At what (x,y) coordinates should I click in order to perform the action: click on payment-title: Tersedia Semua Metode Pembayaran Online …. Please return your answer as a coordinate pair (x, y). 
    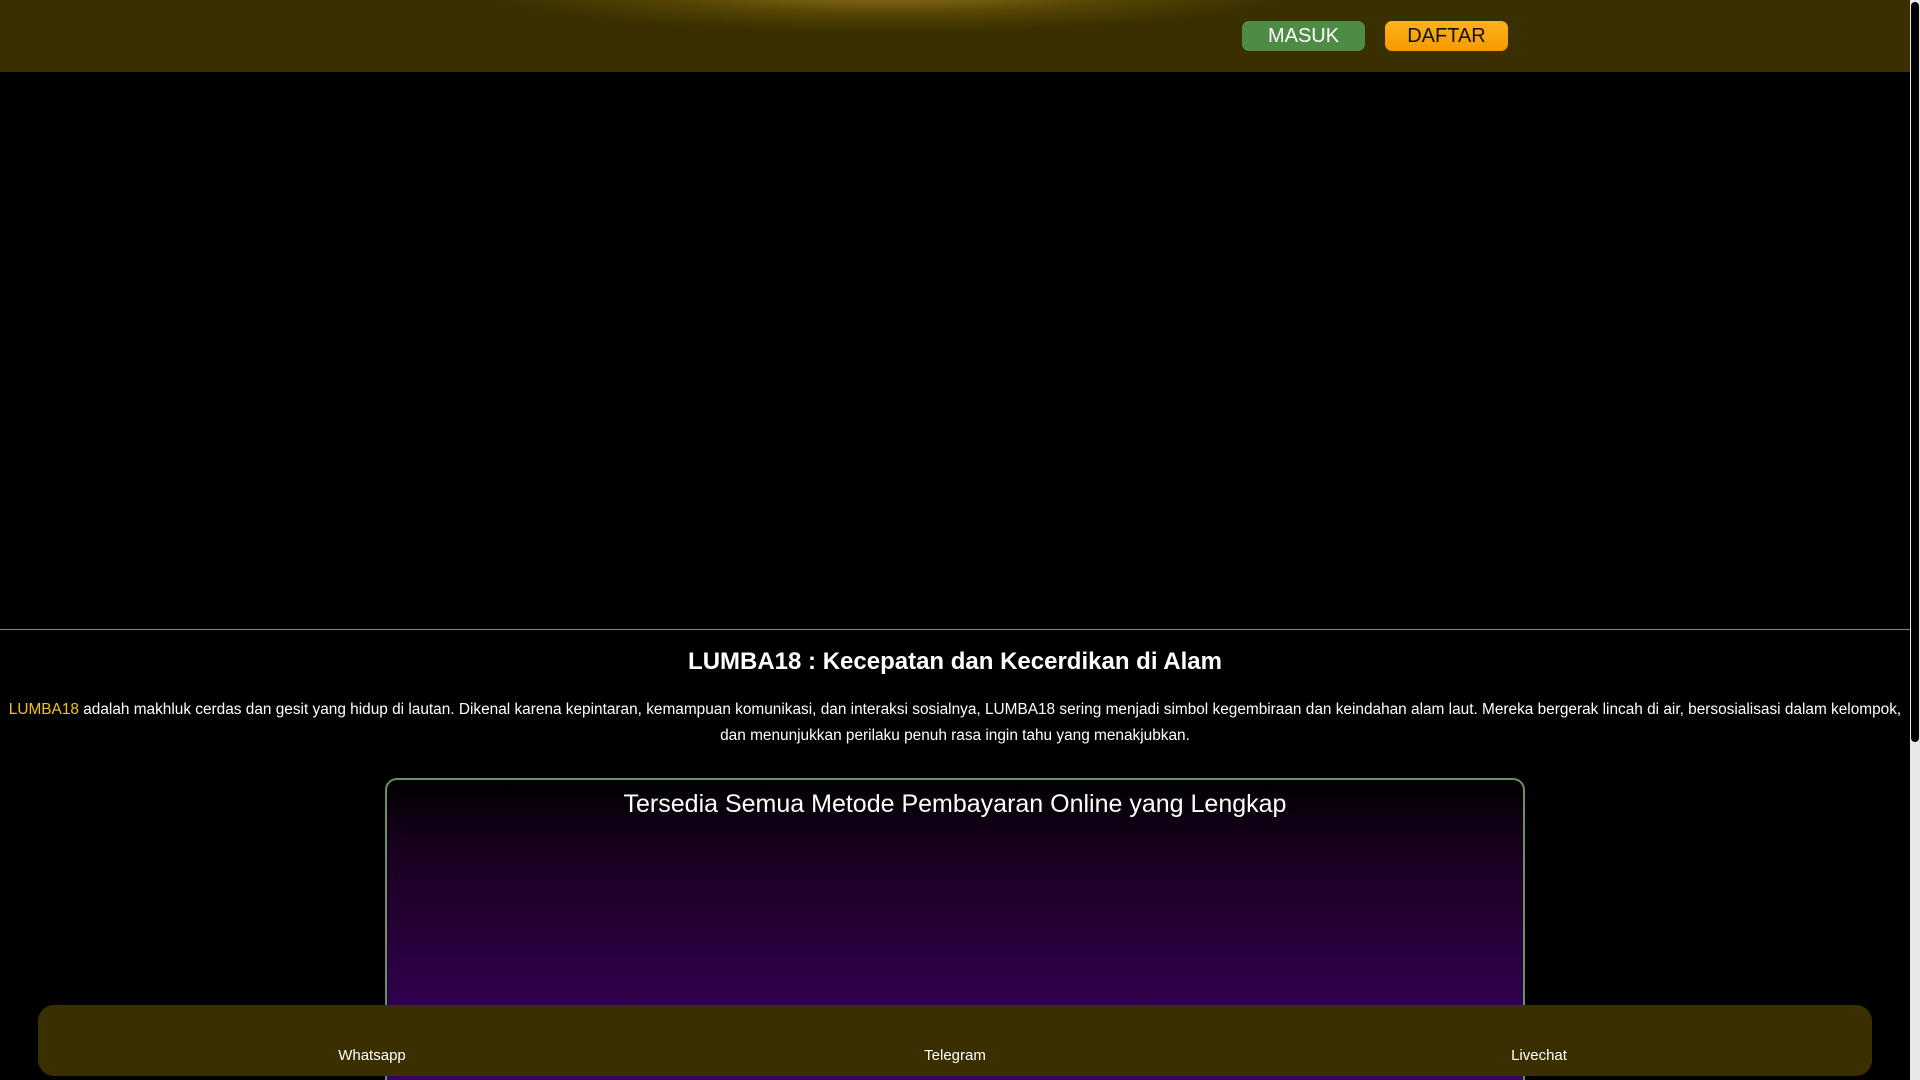
    Looking at the image, I should click on (955, 804).